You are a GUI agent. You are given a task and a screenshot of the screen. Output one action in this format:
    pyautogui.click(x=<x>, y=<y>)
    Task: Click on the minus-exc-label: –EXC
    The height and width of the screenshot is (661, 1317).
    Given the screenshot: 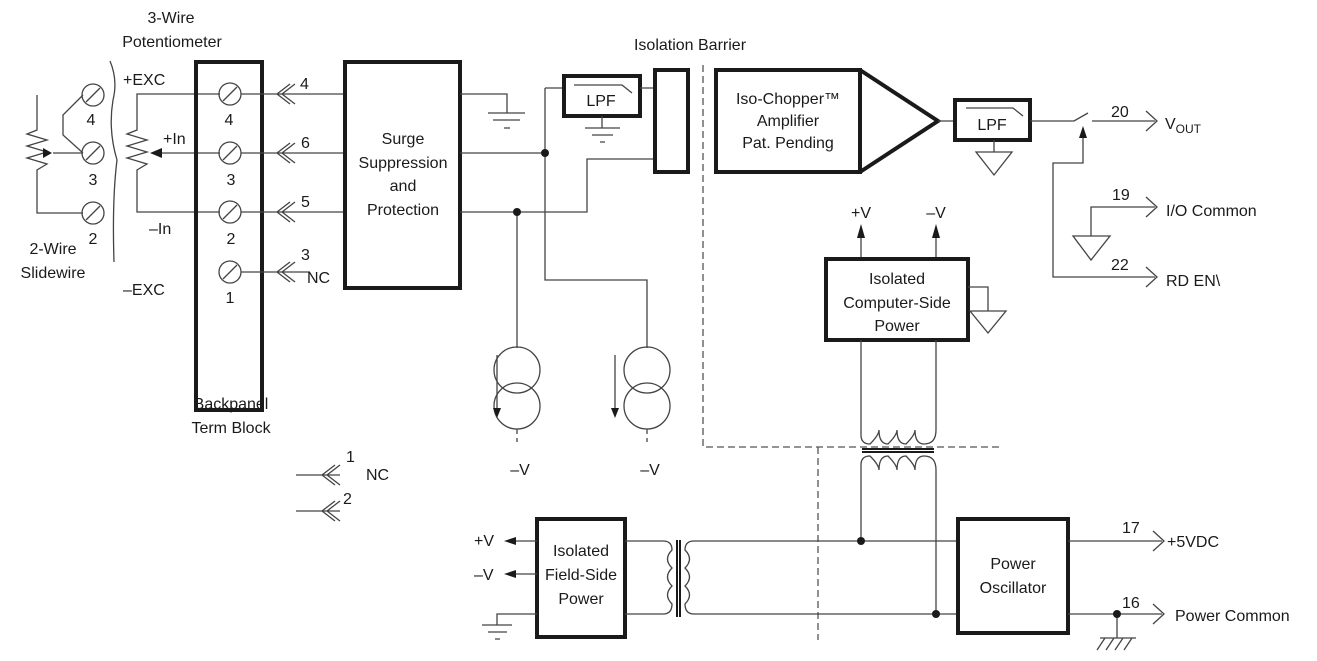 What is the action you would take?
    pyautogui.click(x=144, y=290)
    